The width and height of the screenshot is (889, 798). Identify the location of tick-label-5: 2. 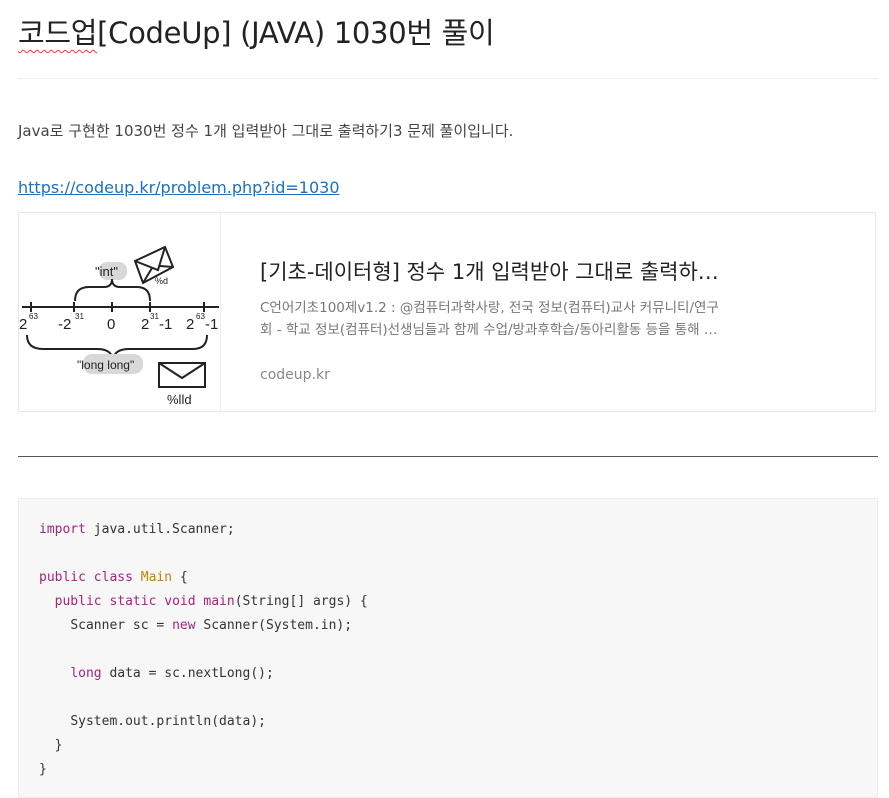
(190, 324).